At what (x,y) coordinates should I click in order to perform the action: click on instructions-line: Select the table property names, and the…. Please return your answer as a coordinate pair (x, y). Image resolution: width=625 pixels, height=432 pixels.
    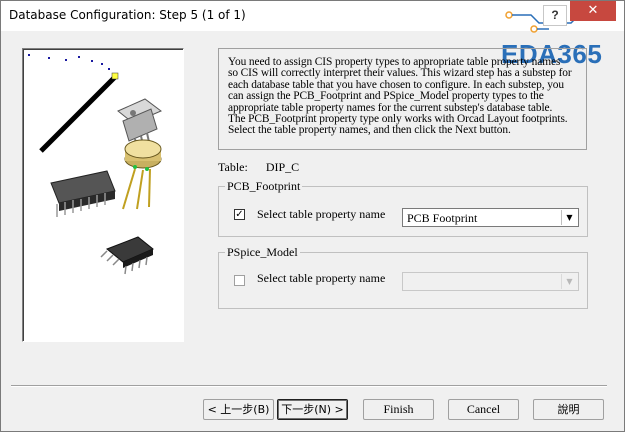
    Looking at the image, I should click on (369, 130).